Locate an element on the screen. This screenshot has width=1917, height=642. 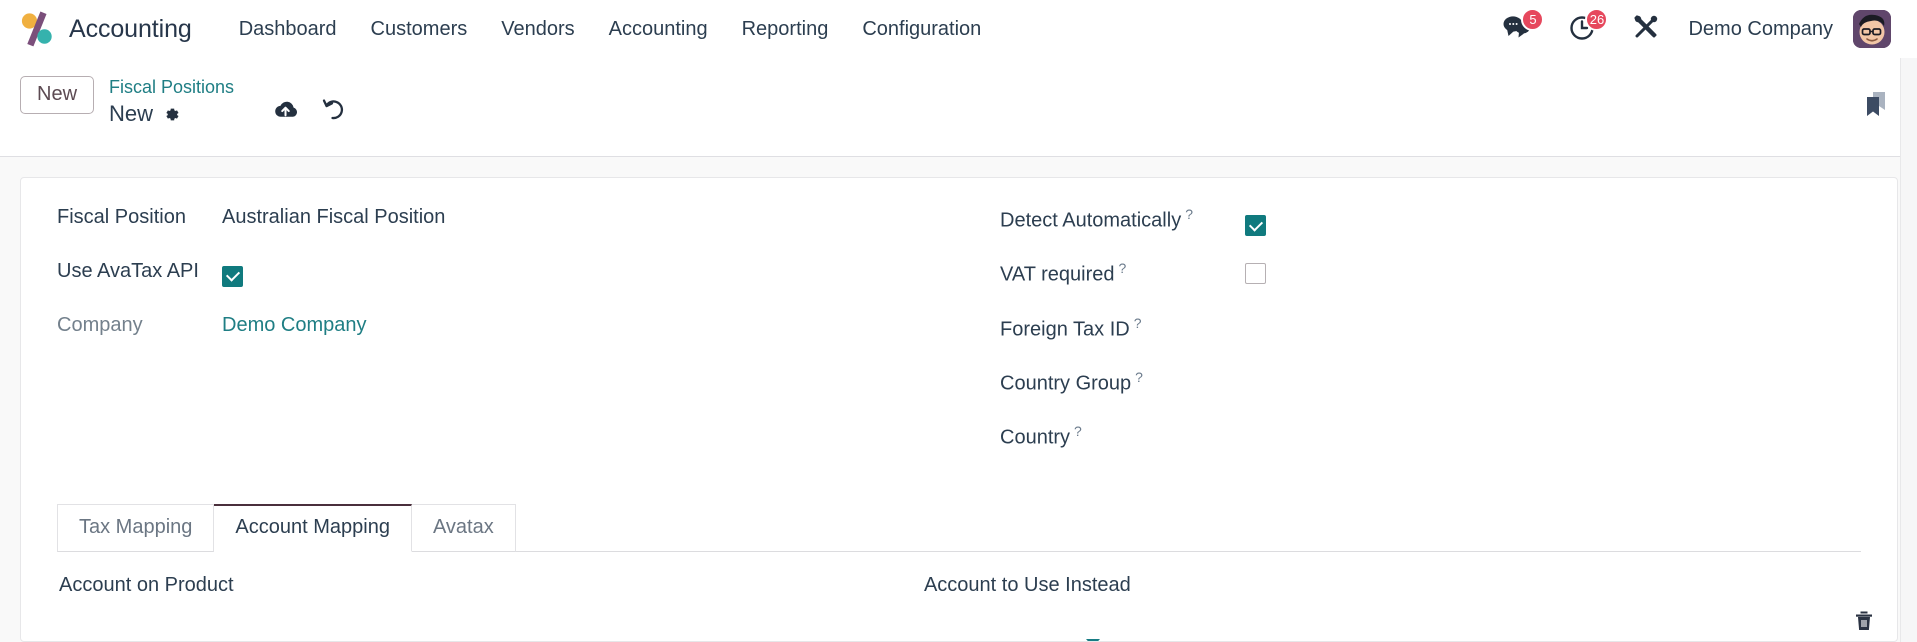
menu-item-dashboard: Dashboard is located at coordinates (288, 29).